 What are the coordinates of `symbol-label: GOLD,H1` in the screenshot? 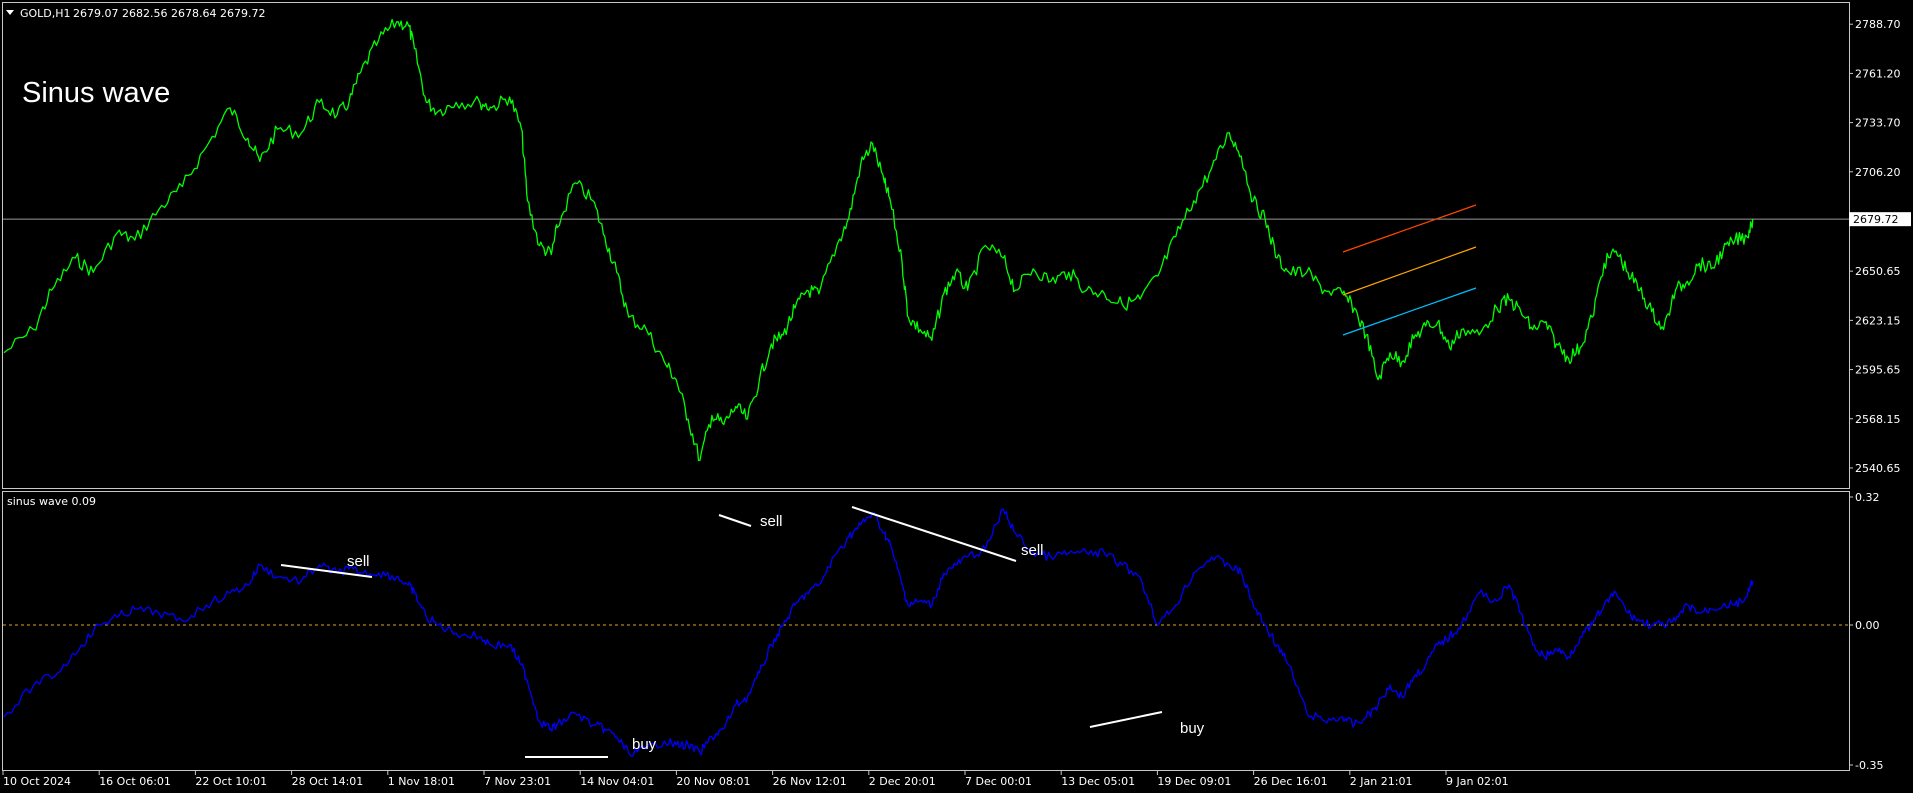 It's located at (45, 13).